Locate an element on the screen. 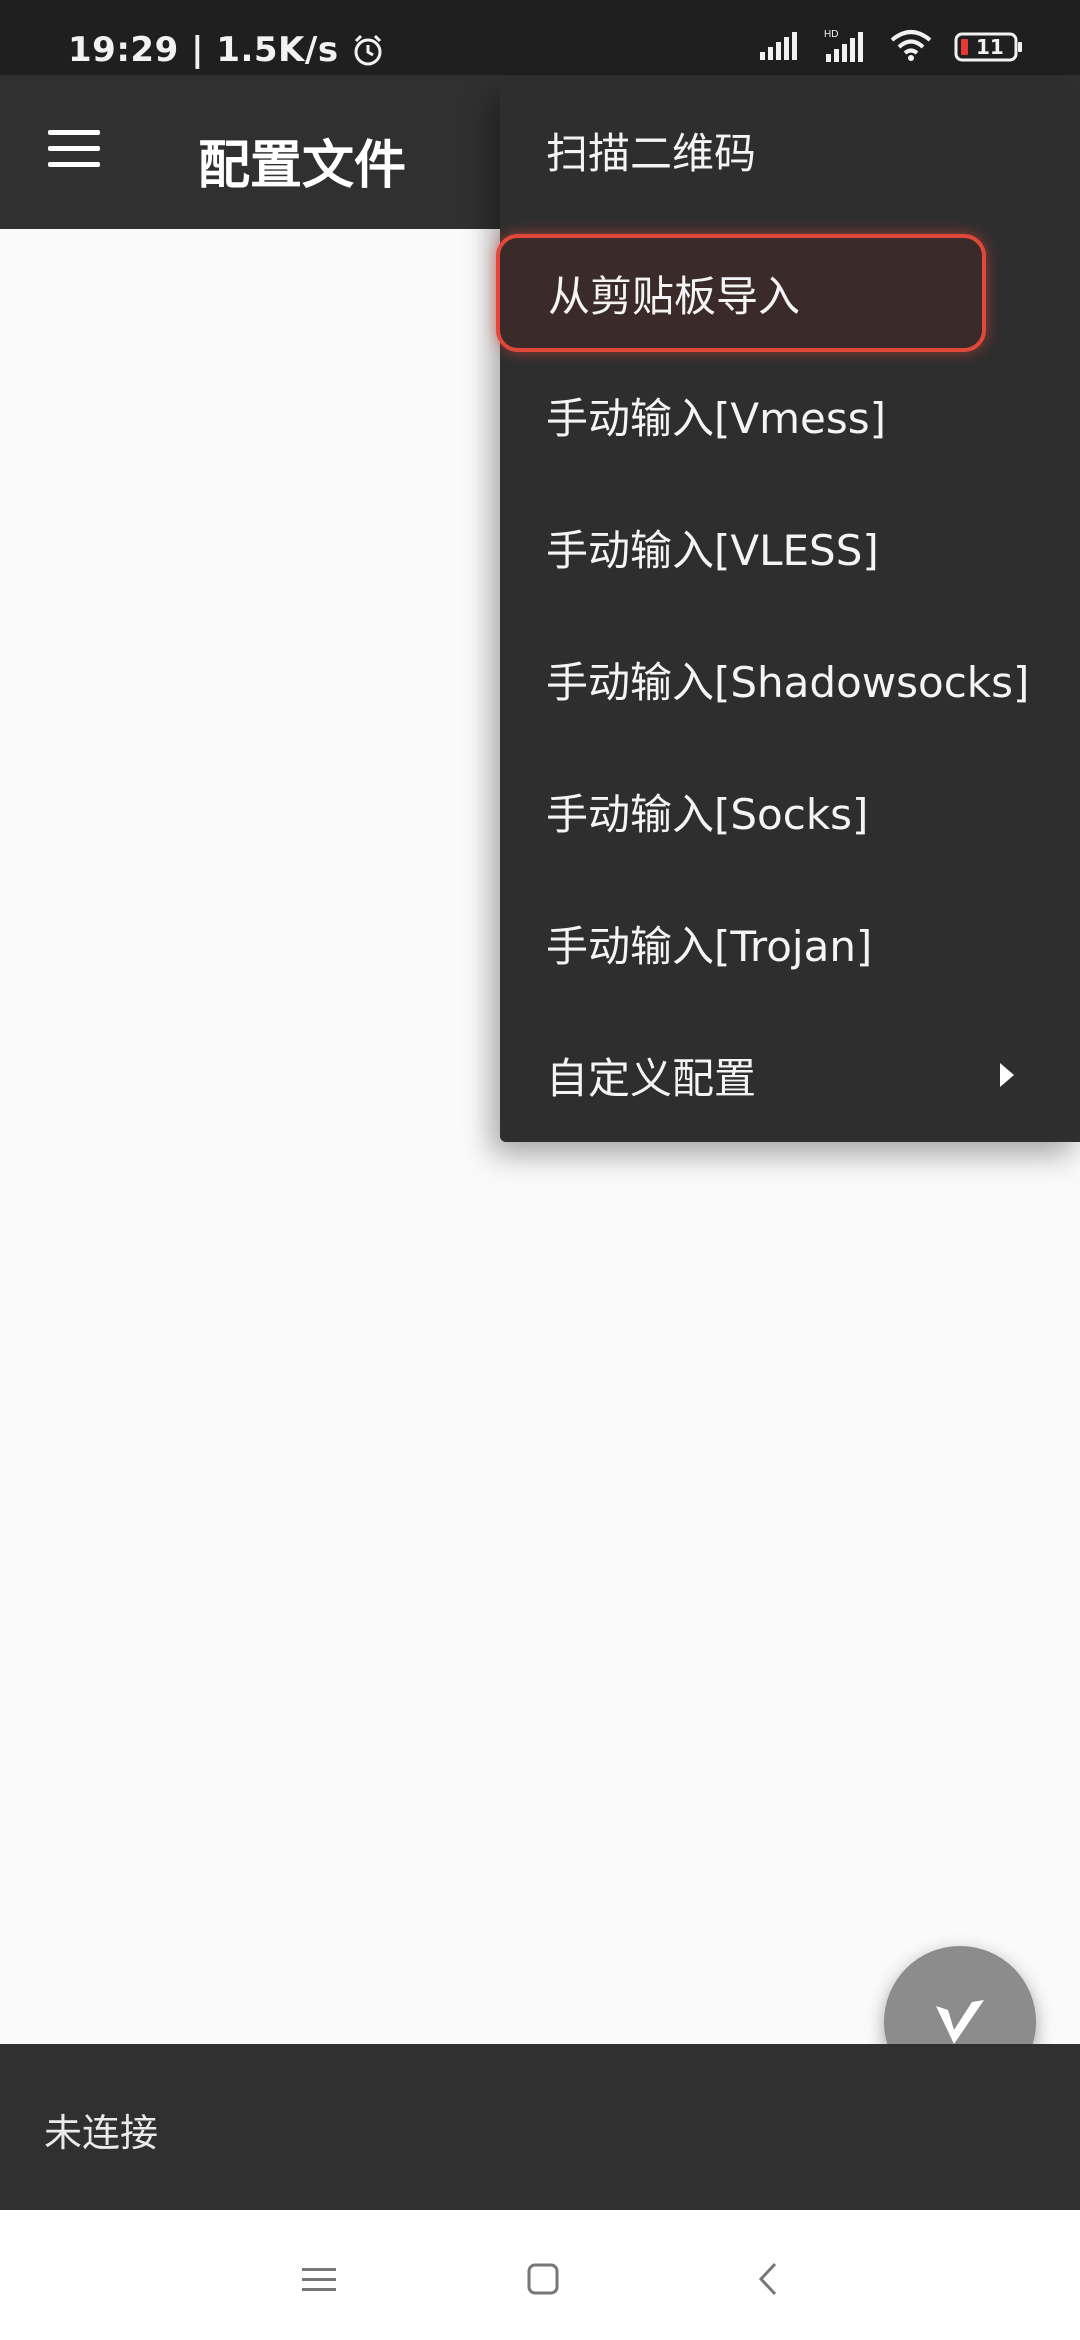 This screenshot has width=1080, height=2340. home-icon is located at coordinates (543, 2279).